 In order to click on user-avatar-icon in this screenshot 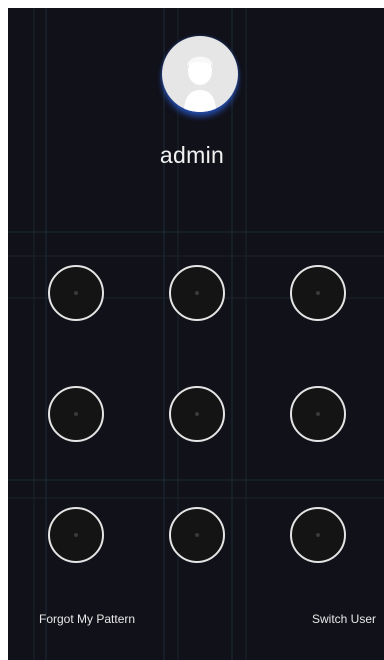, I will do `click(200, 74)`.